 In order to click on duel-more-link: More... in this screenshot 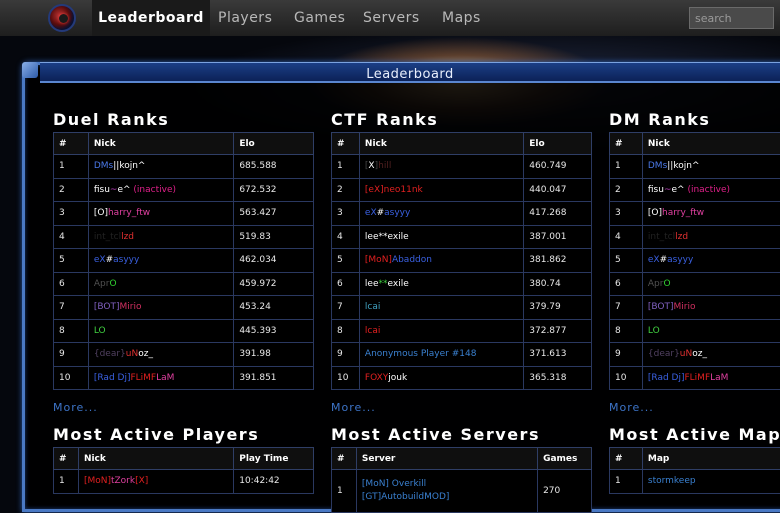, I will do `click(75, 407)`.